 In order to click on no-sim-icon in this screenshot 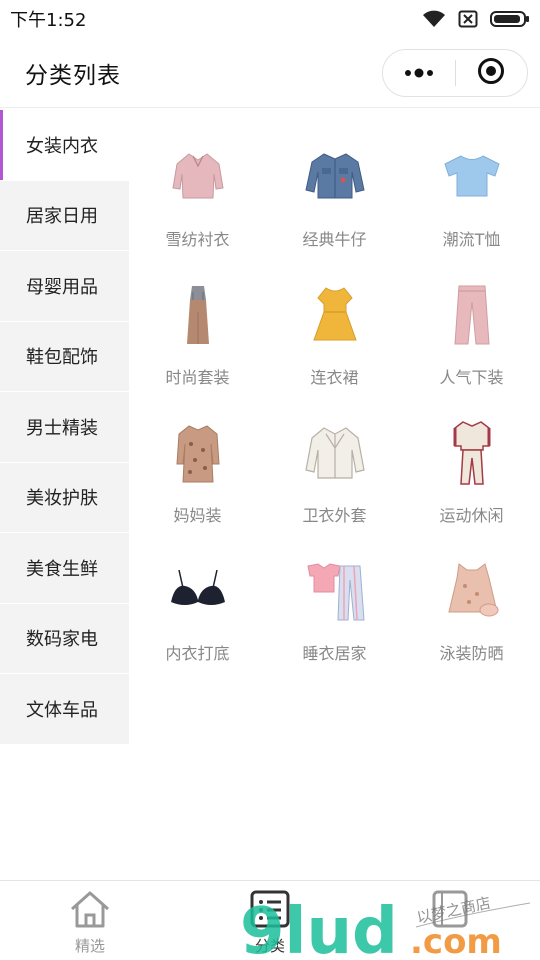, I will do `click(468, 19)`.